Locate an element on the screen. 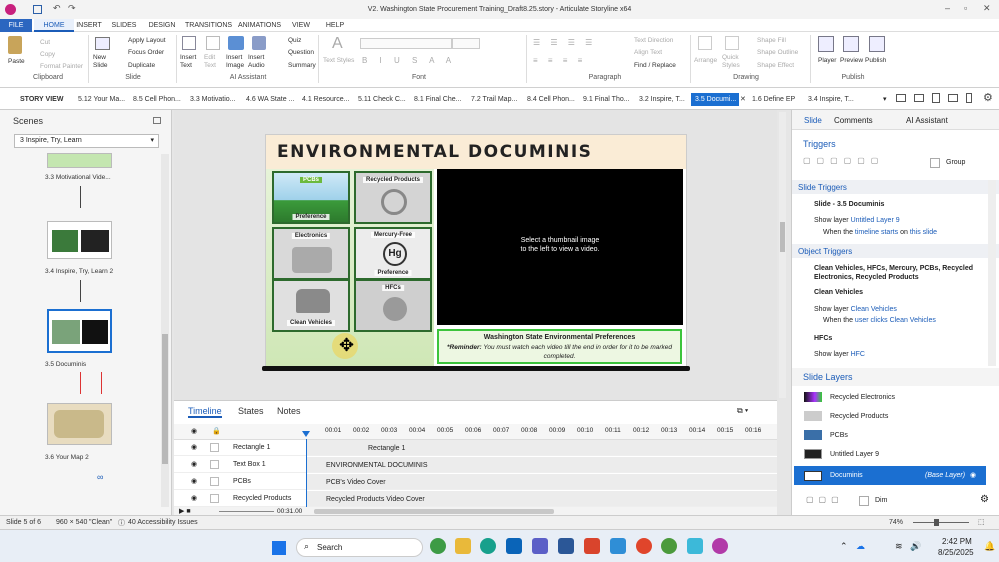 The image size is (999, 562). recycled-products-thumbnail: Recycled Products is located at coordinates (393, 197).